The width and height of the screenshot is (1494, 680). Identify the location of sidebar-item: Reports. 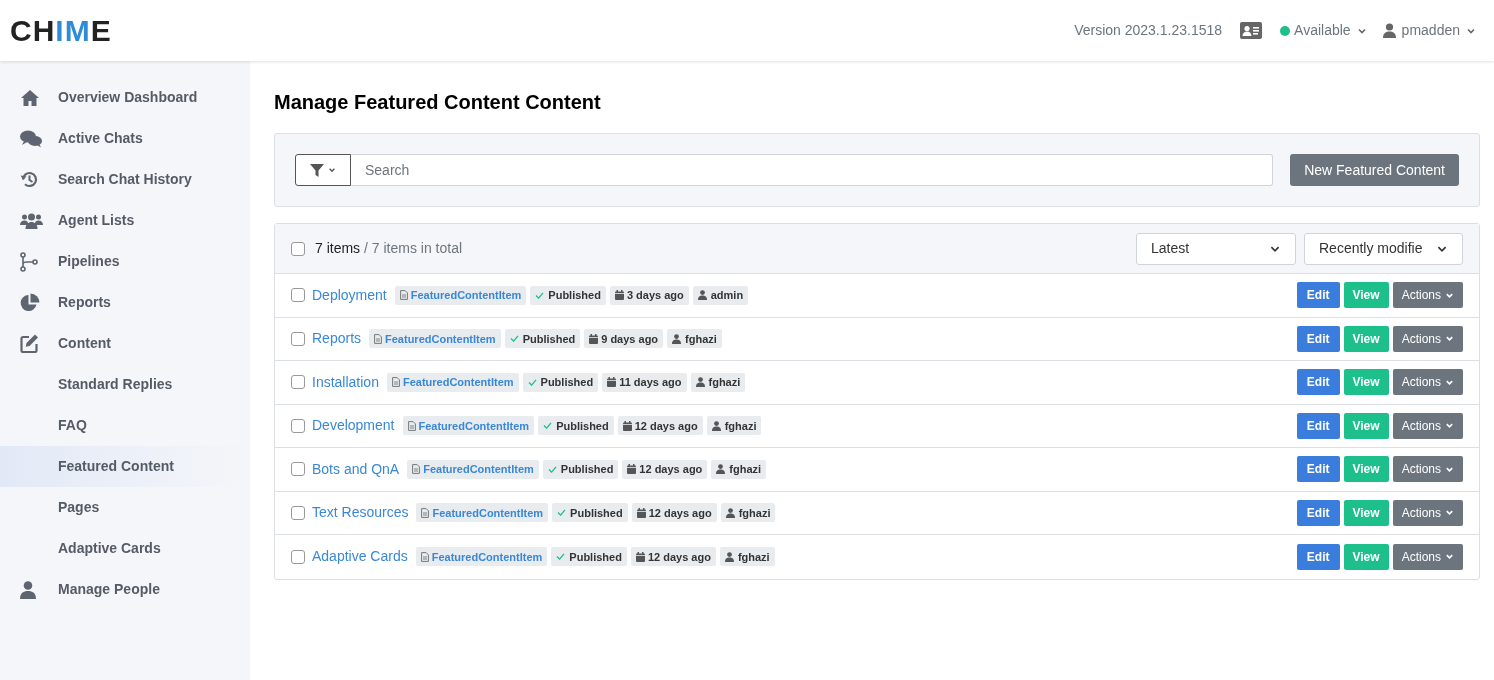
(125, 302).